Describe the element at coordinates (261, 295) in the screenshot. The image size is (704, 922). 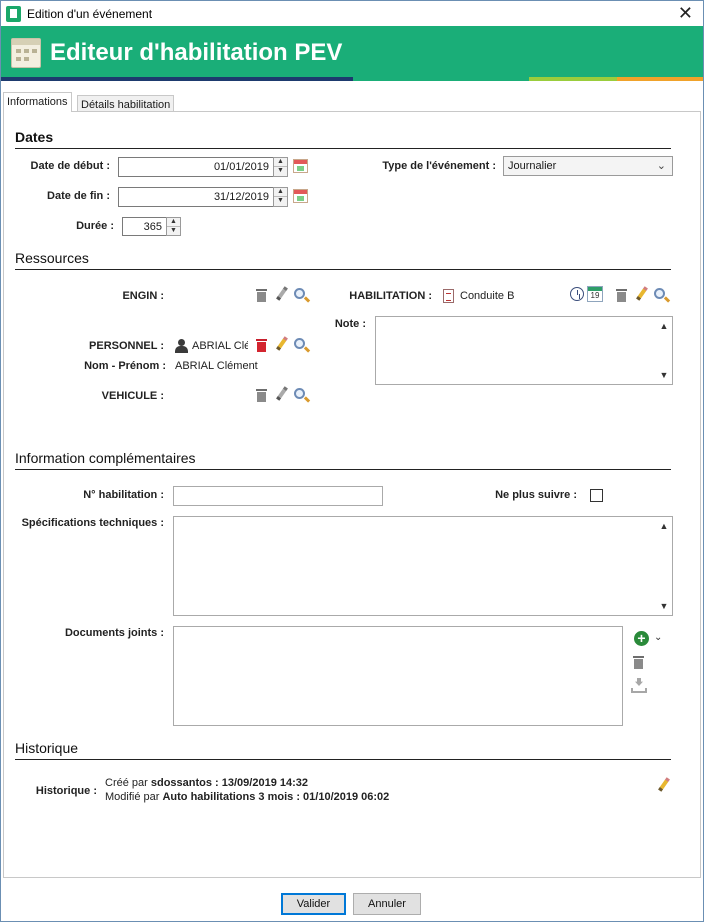
I see `delete-engin-icon` at that location.